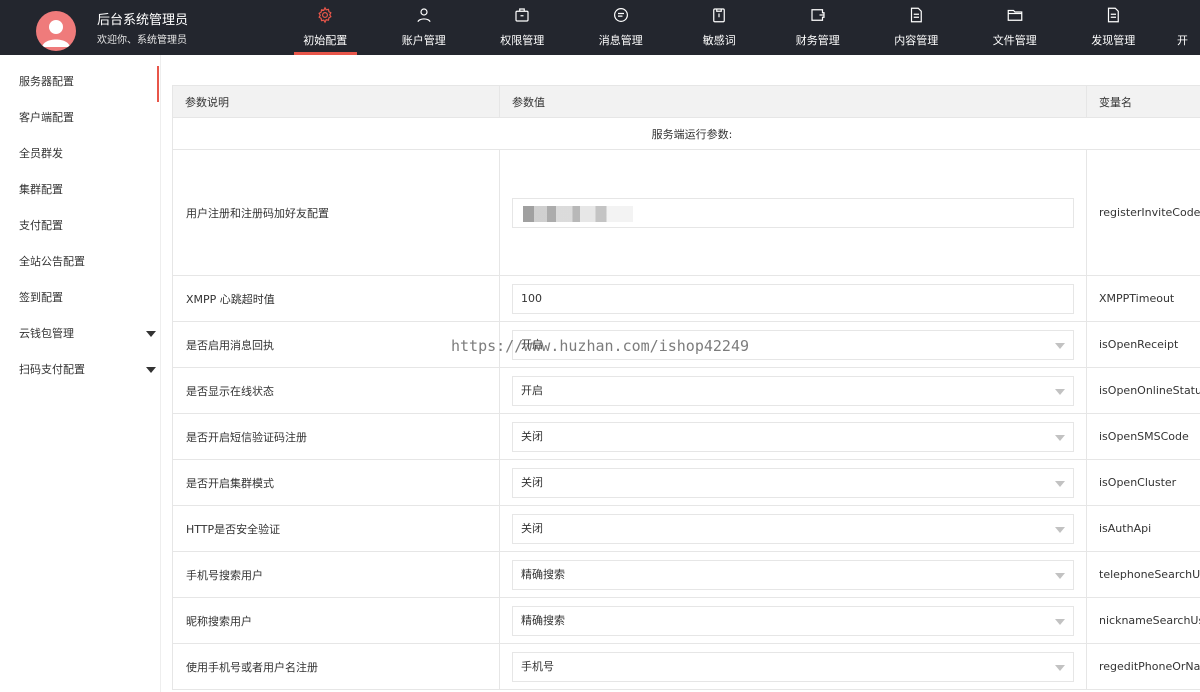  Describe the element at coordinates (80, 154) in the screenshot. I see `sidebar-item-broadcast: 全员群发` at that location.